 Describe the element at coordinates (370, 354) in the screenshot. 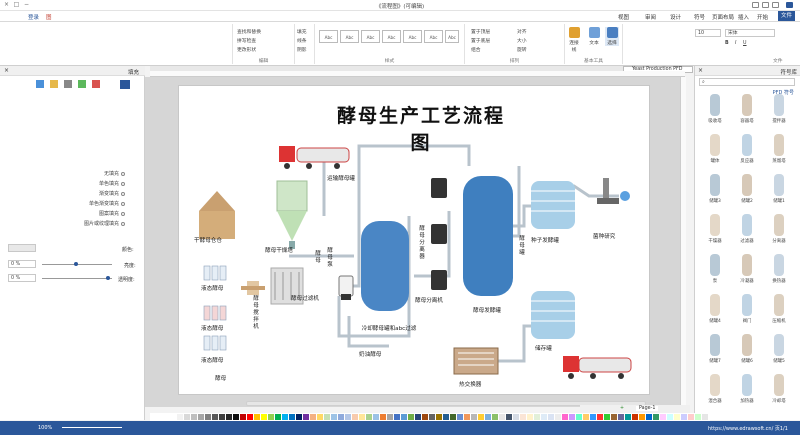

I see `label-cream: 奶油酵母` at that location.